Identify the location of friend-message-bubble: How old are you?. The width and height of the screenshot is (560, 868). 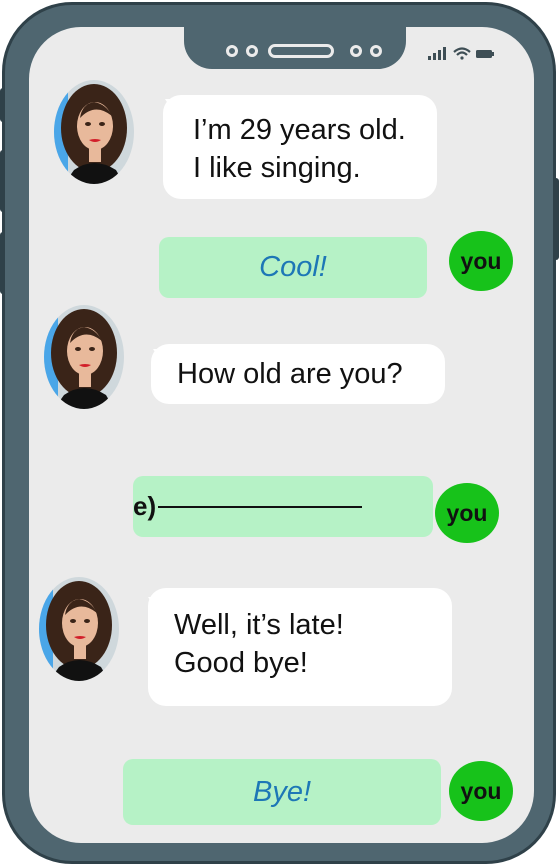
(298, 374).